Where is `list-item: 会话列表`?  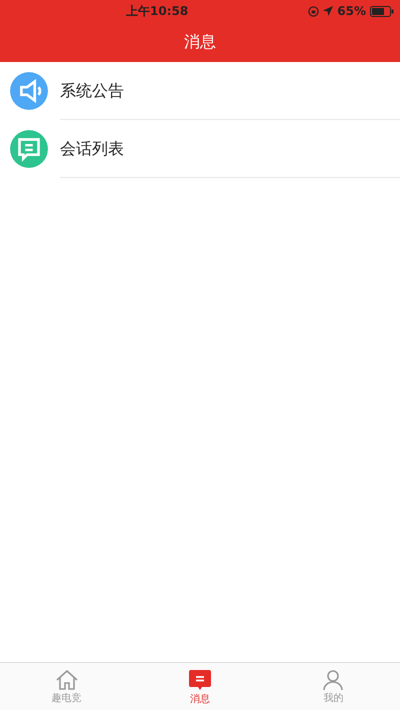 list-item: 会话列表 is located at coordinates (200, 149).